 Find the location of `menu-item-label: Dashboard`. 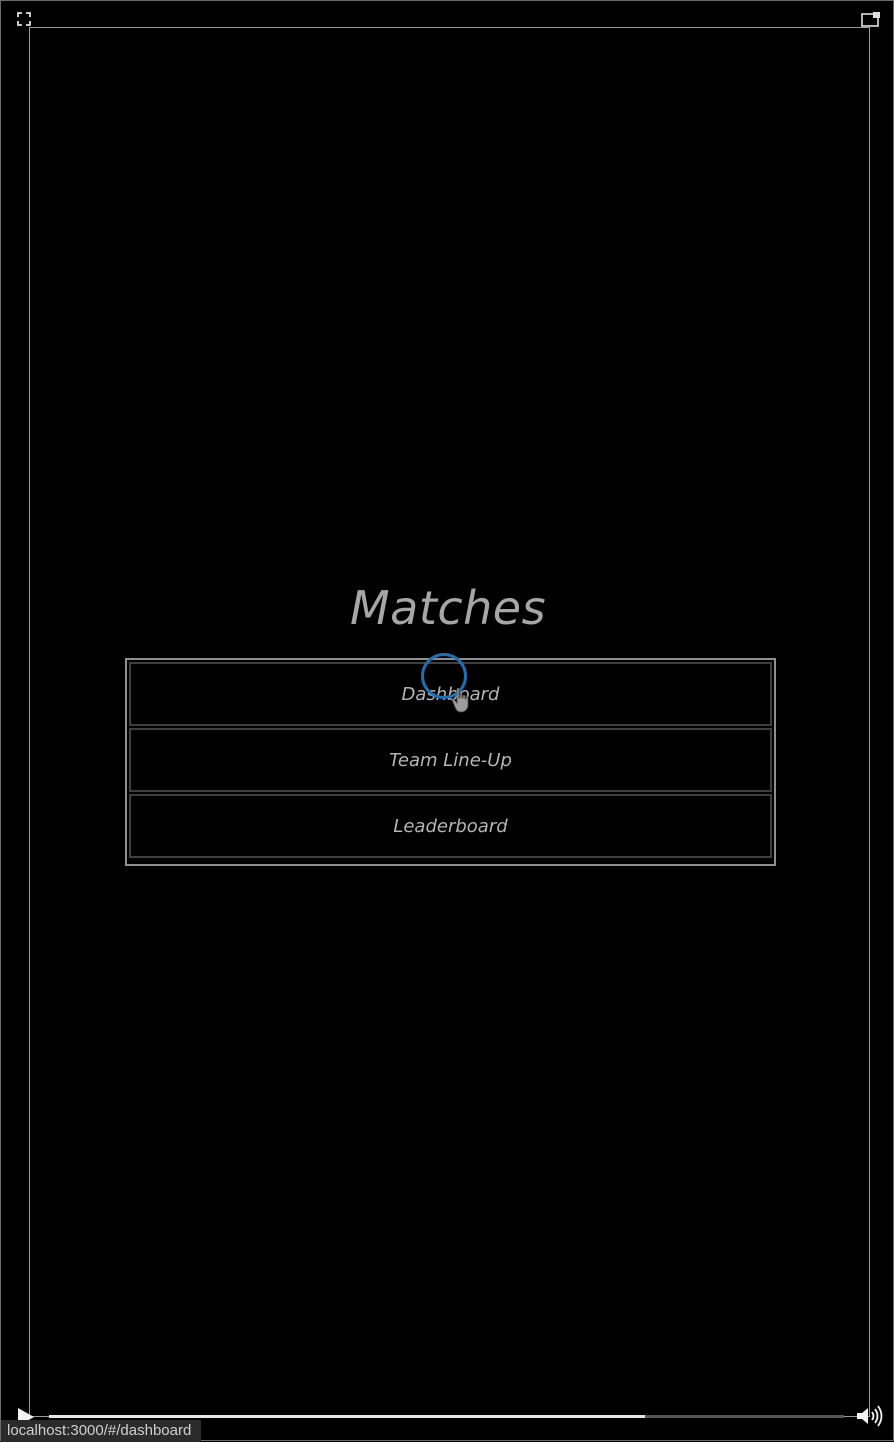

menu-item-label: Dashboard is located at coordinates (450, 694).